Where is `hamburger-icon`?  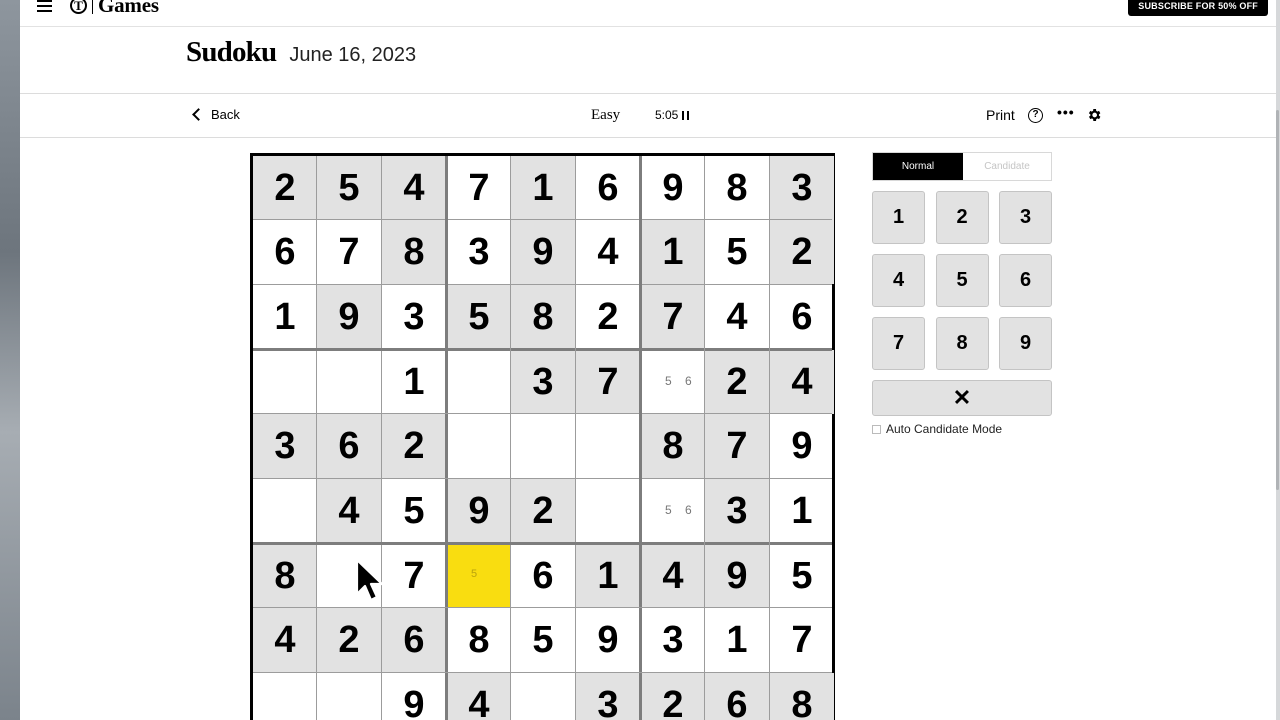
hamburger-icon is located at coordinates (45, 6).